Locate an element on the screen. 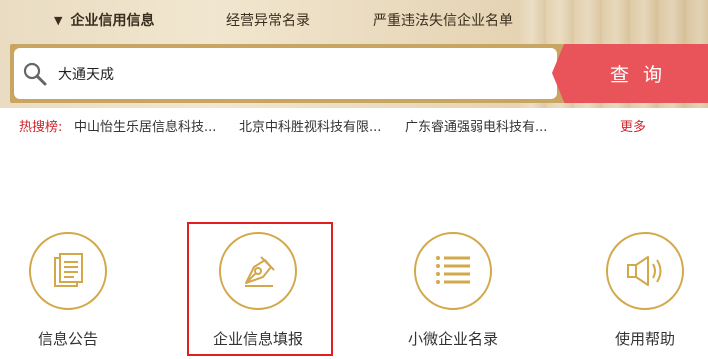  tab-abnormal-list: 经营异常名录 is located at coordinates (268, 20).